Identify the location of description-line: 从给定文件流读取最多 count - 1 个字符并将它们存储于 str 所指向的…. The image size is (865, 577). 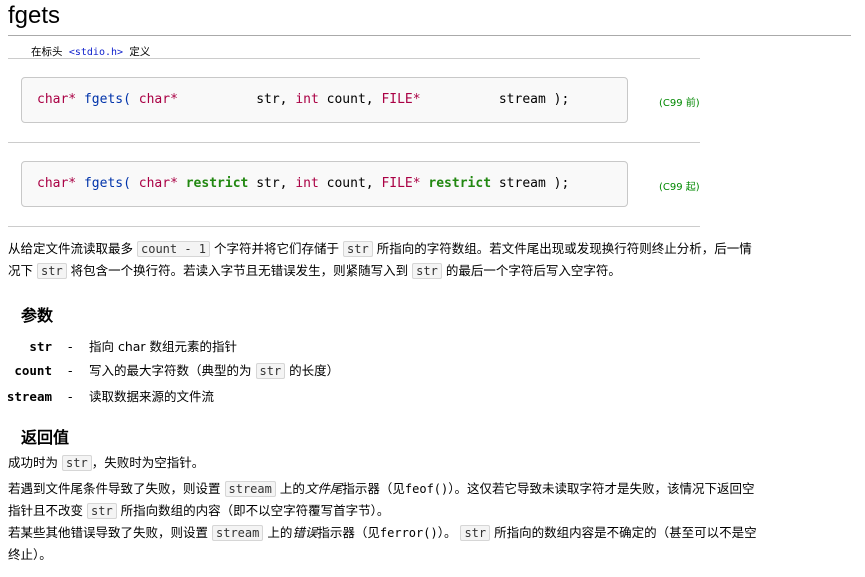
(430, 249).